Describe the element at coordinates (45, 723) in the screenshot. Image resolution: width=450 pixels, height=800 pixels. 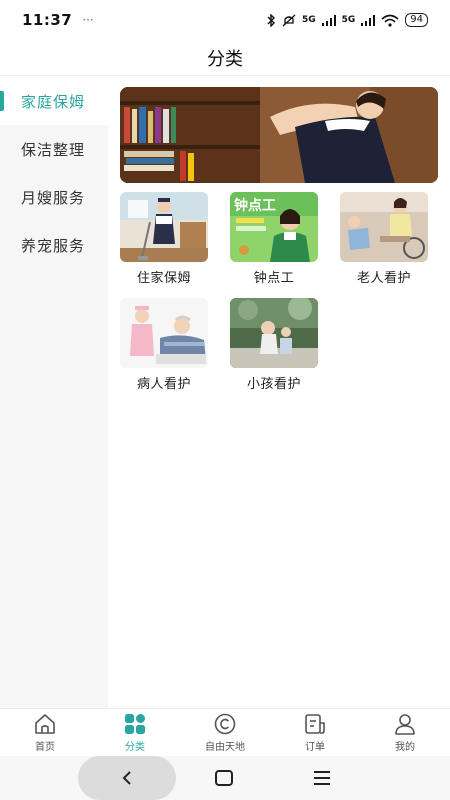
I see `home-icon` at that location.